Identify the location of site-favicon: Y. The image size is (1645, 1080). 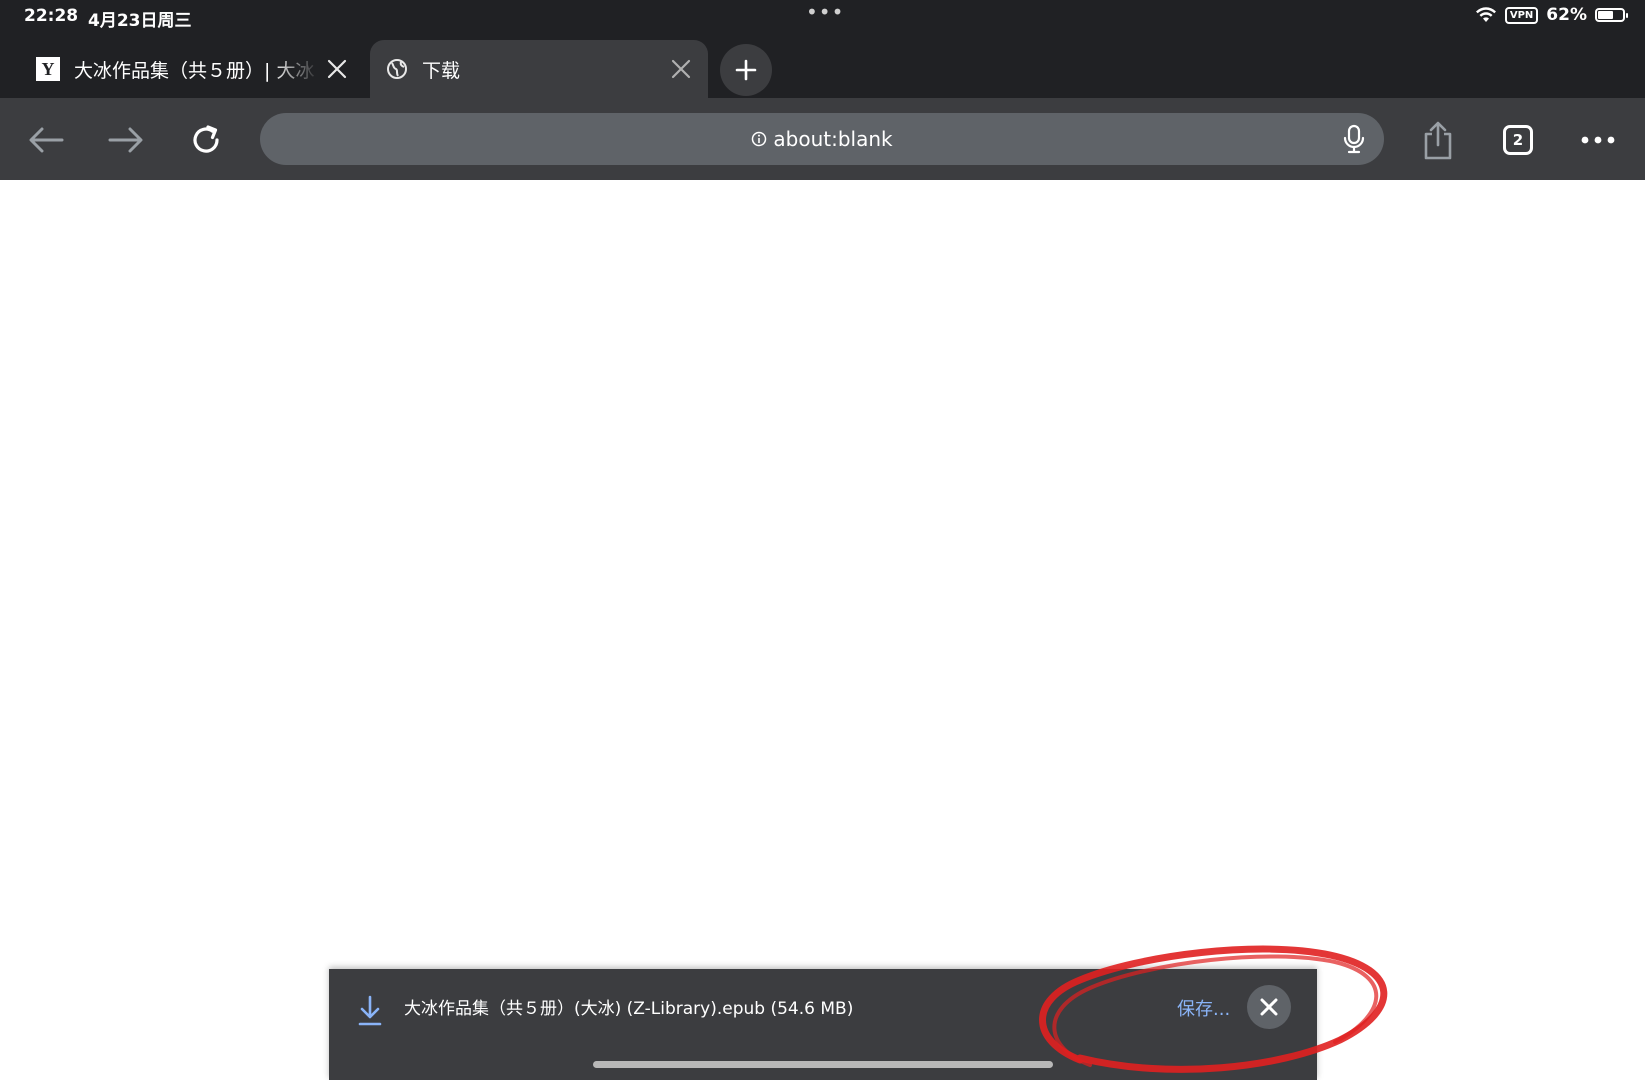
(48, 69).